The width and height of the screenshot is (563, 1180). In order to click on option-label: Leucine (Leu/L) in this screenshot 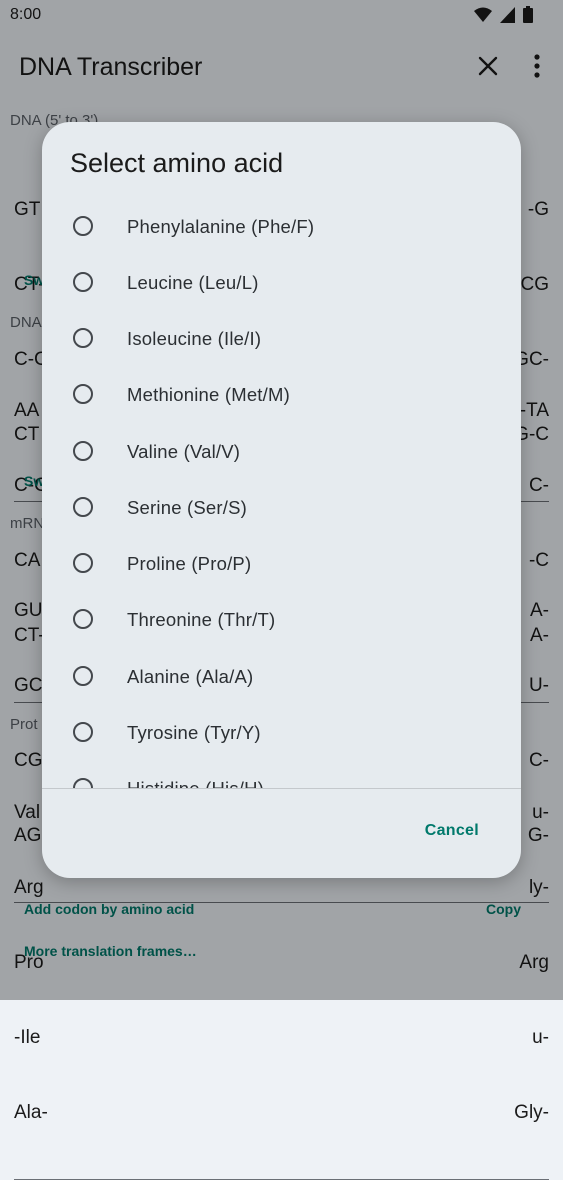, I will do `click(193, 282)`.